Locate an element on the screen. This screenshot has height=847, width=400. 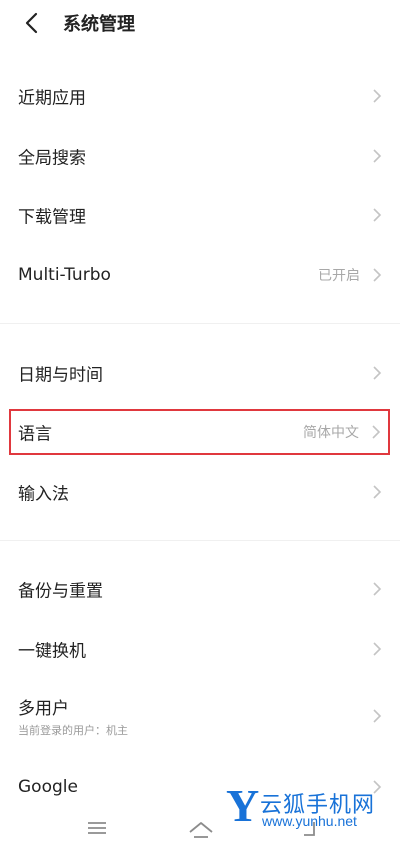
menu-icon is located at coordinates (97, 828).